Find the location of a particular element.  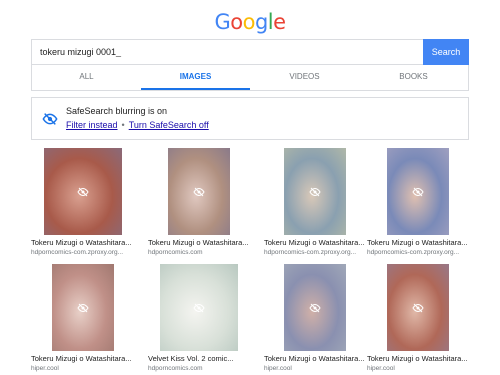

search-tabs: ALL IMAGES VIDEOS BOOKS is located at coordinates (250, 78).